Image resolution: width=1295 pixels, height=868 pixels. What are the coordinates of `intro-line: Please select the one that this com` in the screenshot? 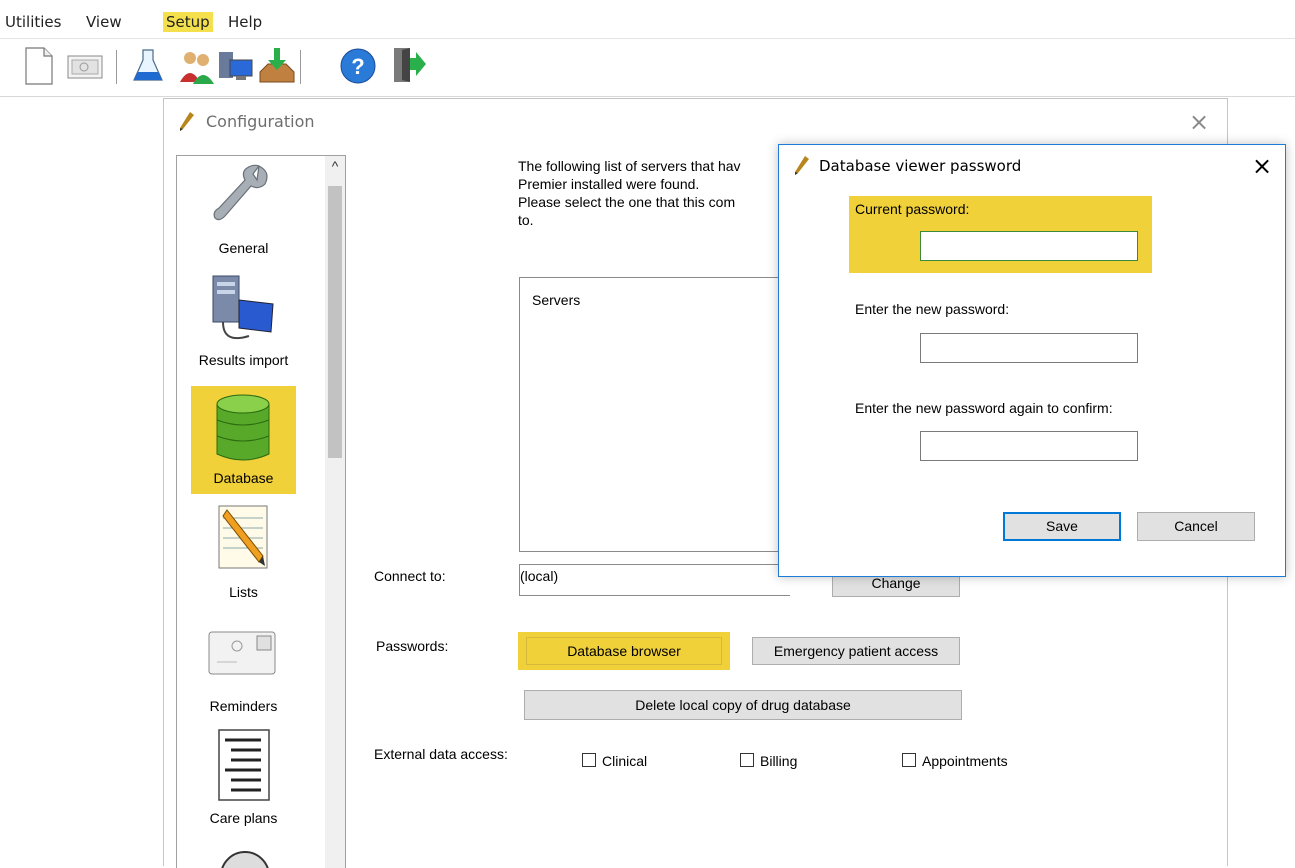 It's located at (627, 202).